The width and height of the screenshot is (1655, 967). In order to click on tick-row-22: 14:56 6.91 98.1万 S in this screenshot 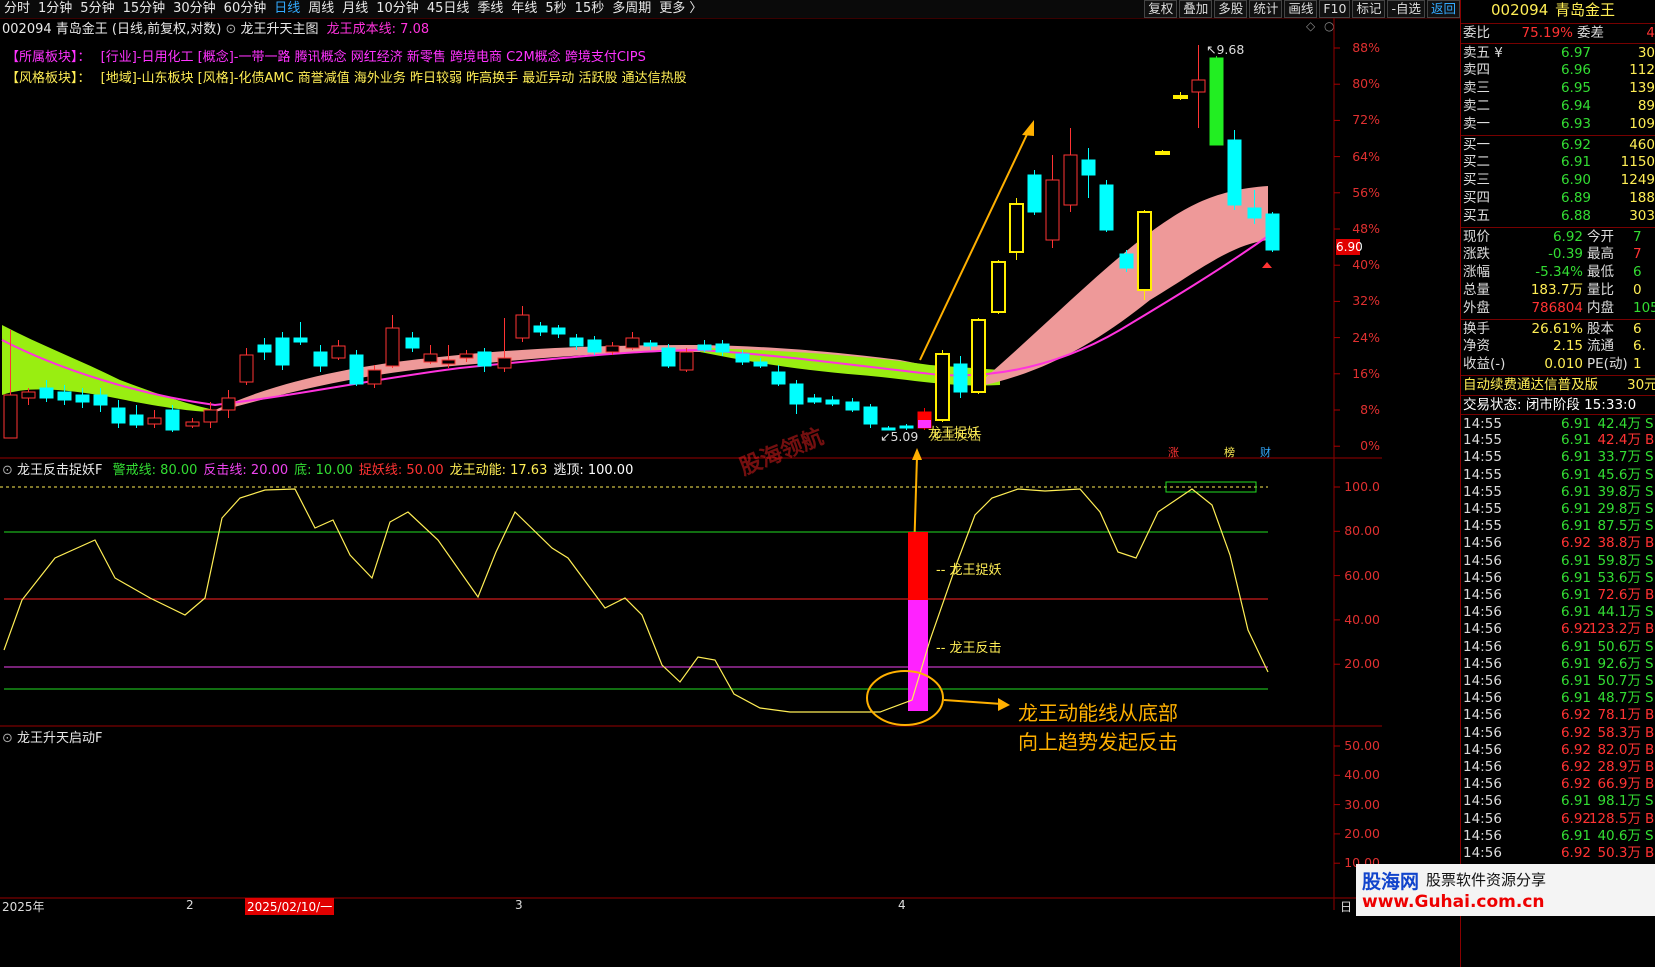, I will do `click(1558, 801)`.